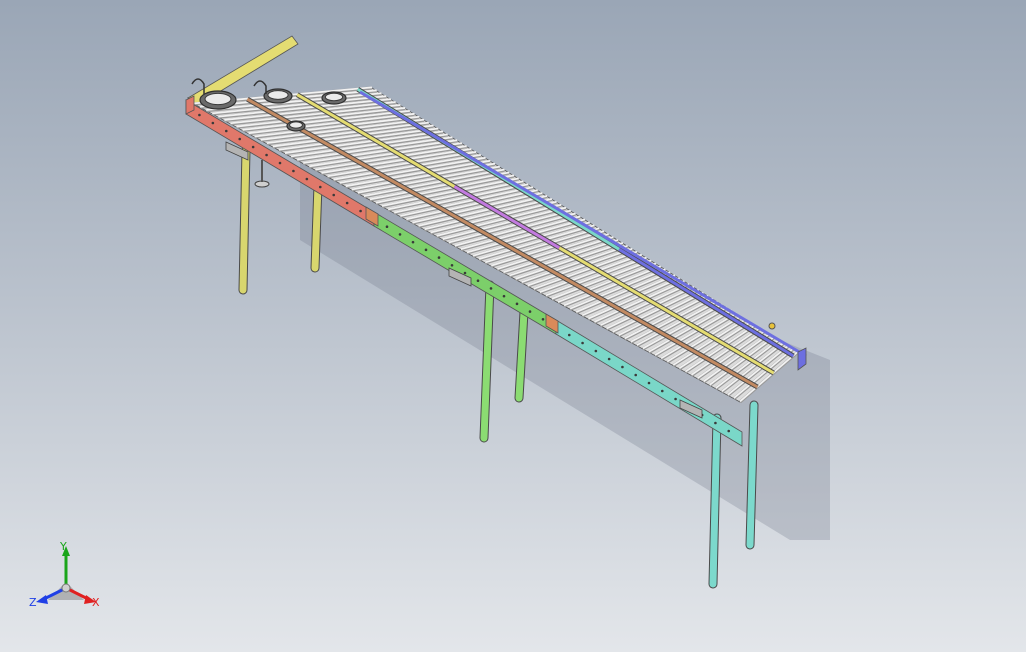 This screenshot has width=1026, height=652. I want to click on end-fitting-icon, so click(772, 326).